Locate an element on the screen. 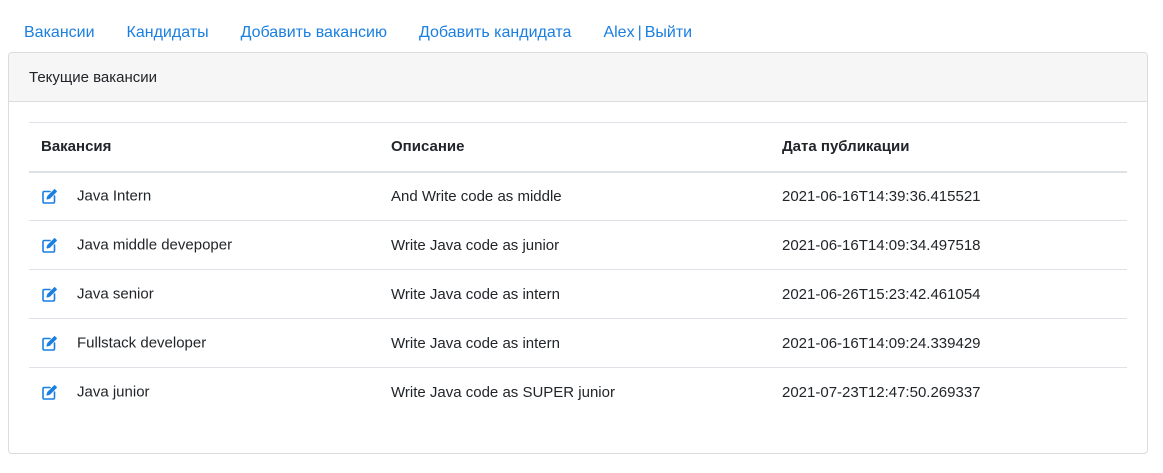  vacancy-cell: Fullstack developer is located at coordinates (204, 343).